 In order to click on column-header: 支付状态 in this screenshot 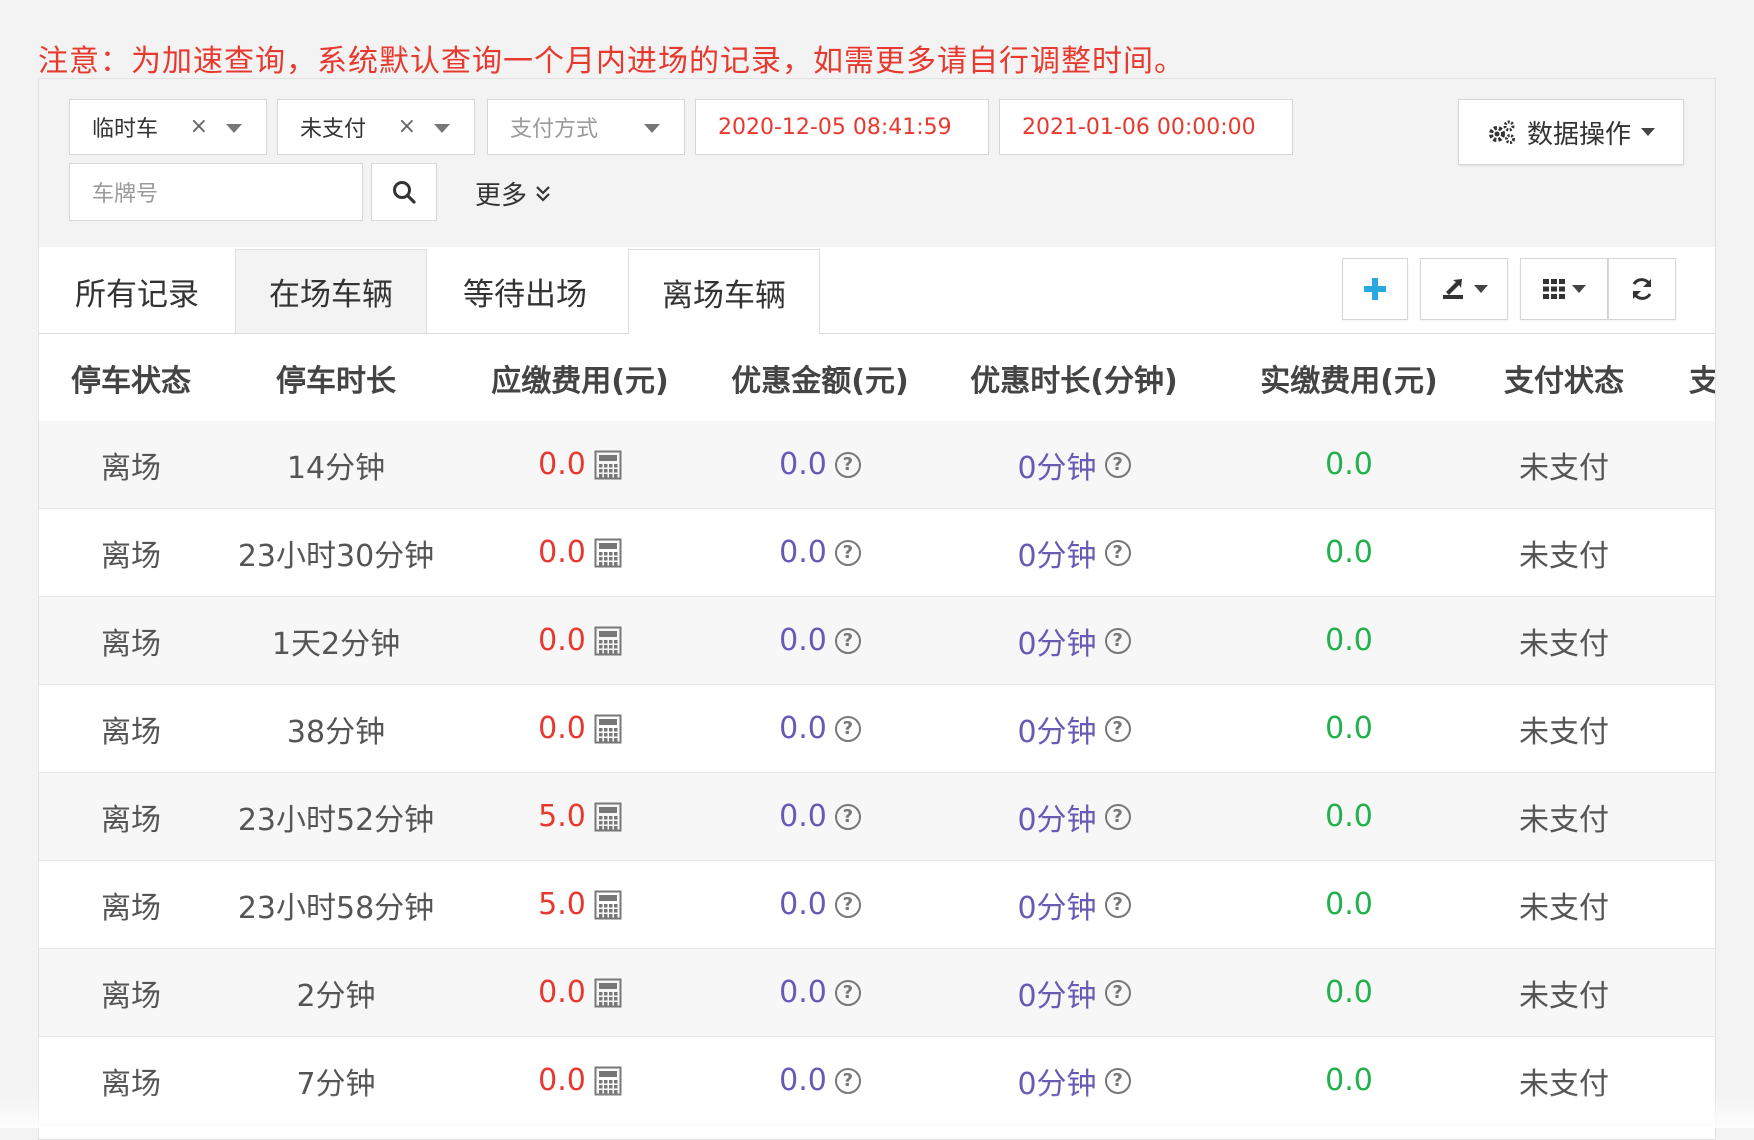, I will do `click(1564, 378)`.